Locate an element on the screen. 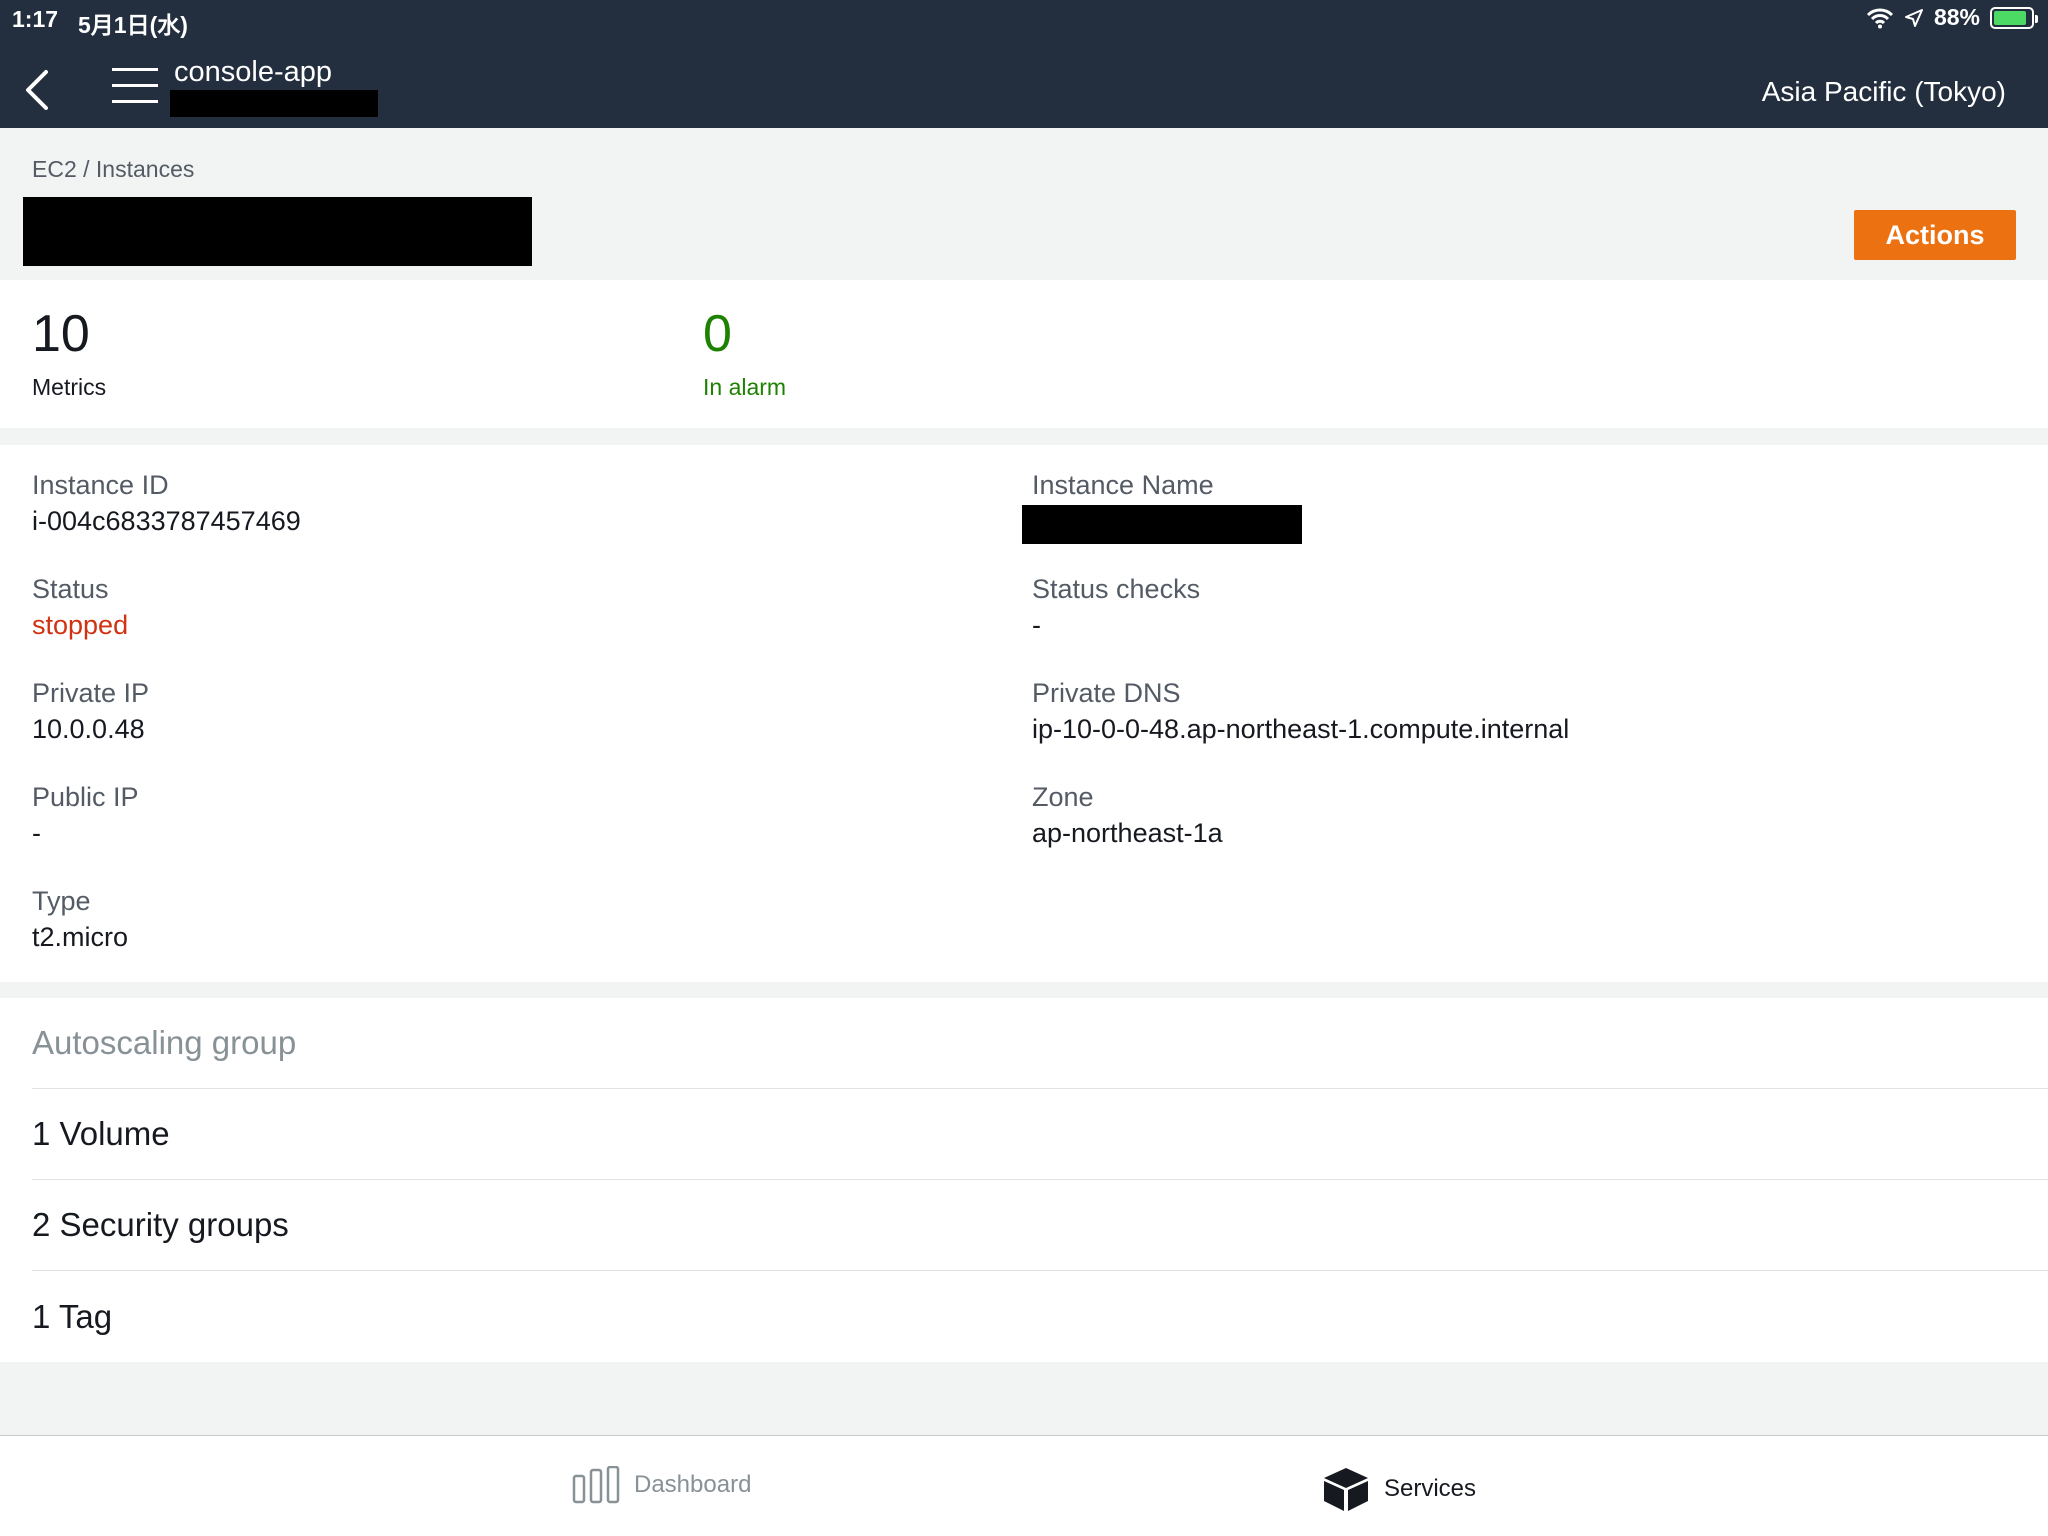 This screenshot has width=2048, height=1536. alarm-label: In alarm is located at coordinates (745, 387).